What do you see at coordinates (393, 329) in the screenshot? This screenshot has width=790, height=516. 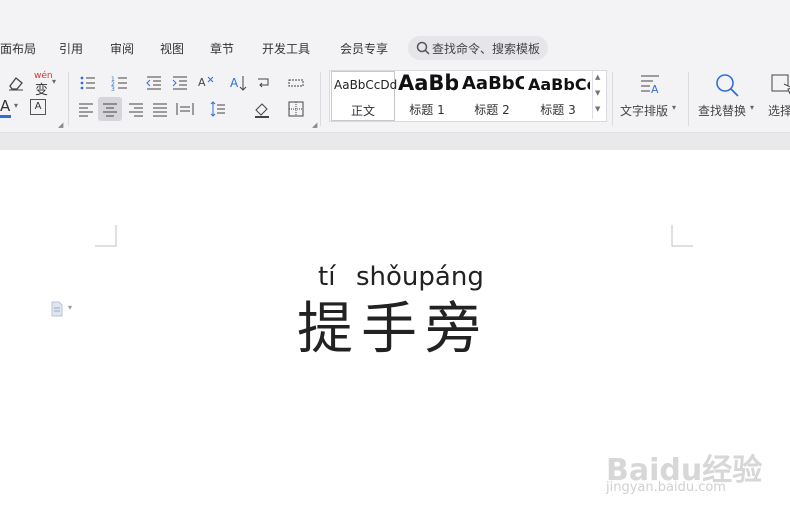 I see `document-heading: 提手旁` at bounding box center [393, 329].